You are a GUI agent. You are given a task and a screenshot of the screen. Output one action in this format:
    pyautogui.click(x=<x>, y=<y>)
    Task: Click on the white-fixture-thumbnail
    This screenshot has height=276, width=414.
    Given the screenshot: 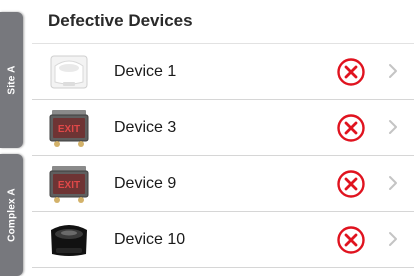 What is the action you would take?
    pyautogui.click(x=69, y=72)
    